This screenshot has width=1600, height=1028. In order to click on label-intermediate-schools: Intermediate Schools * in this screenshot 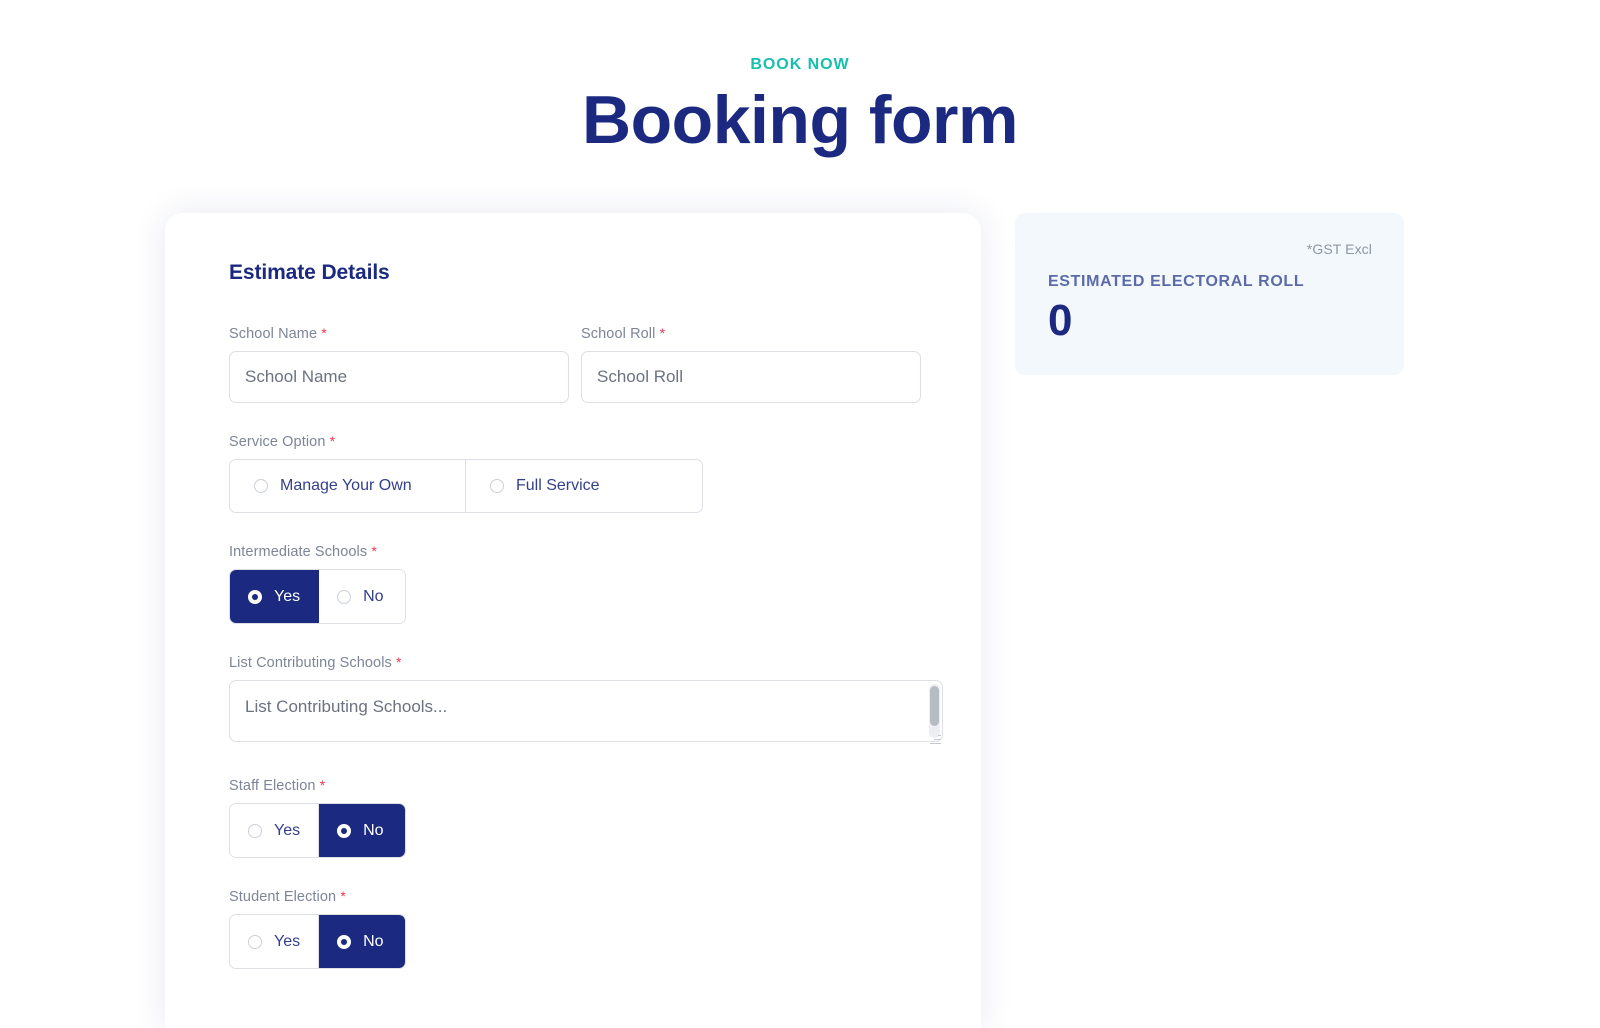, I will do `click(317, 551)`.